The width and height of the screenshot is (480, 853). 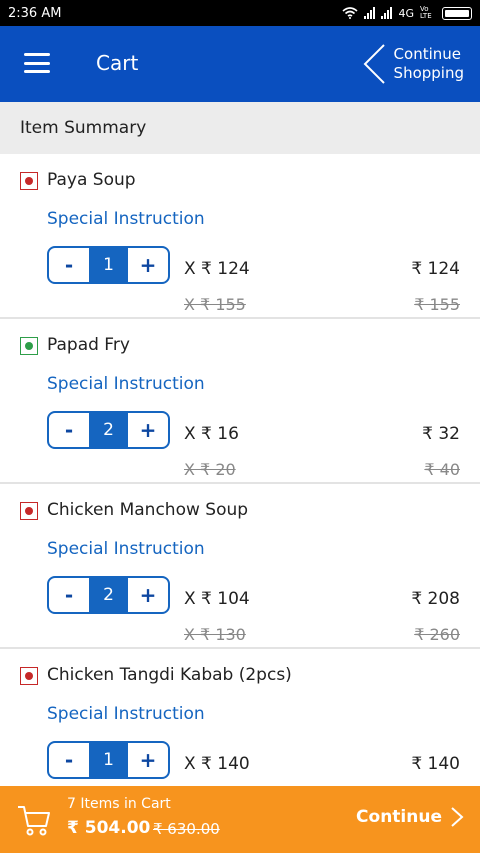 I want to click on unit-price: X ₹ 104, so click(x=217, y=599).